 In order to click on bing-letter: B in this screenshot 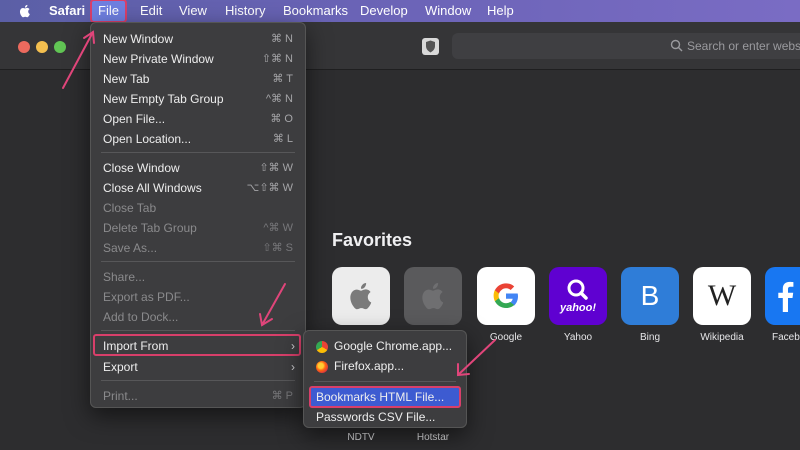, I will do `click(650, 295)`.